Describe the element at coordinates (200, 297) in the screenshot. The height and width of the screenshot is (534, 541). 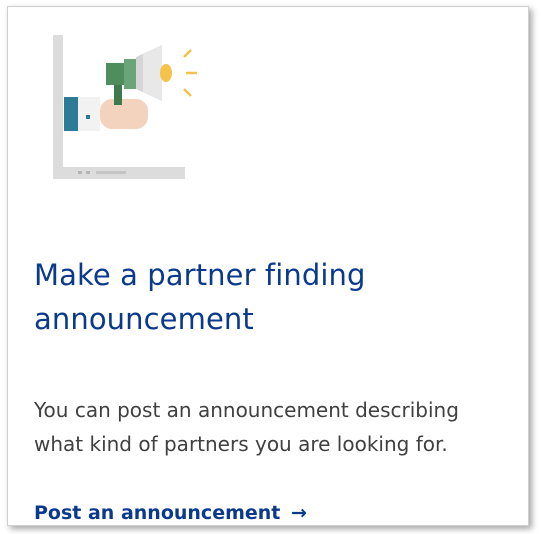
I see `card-title: Make a partner finding announcement` at that location.